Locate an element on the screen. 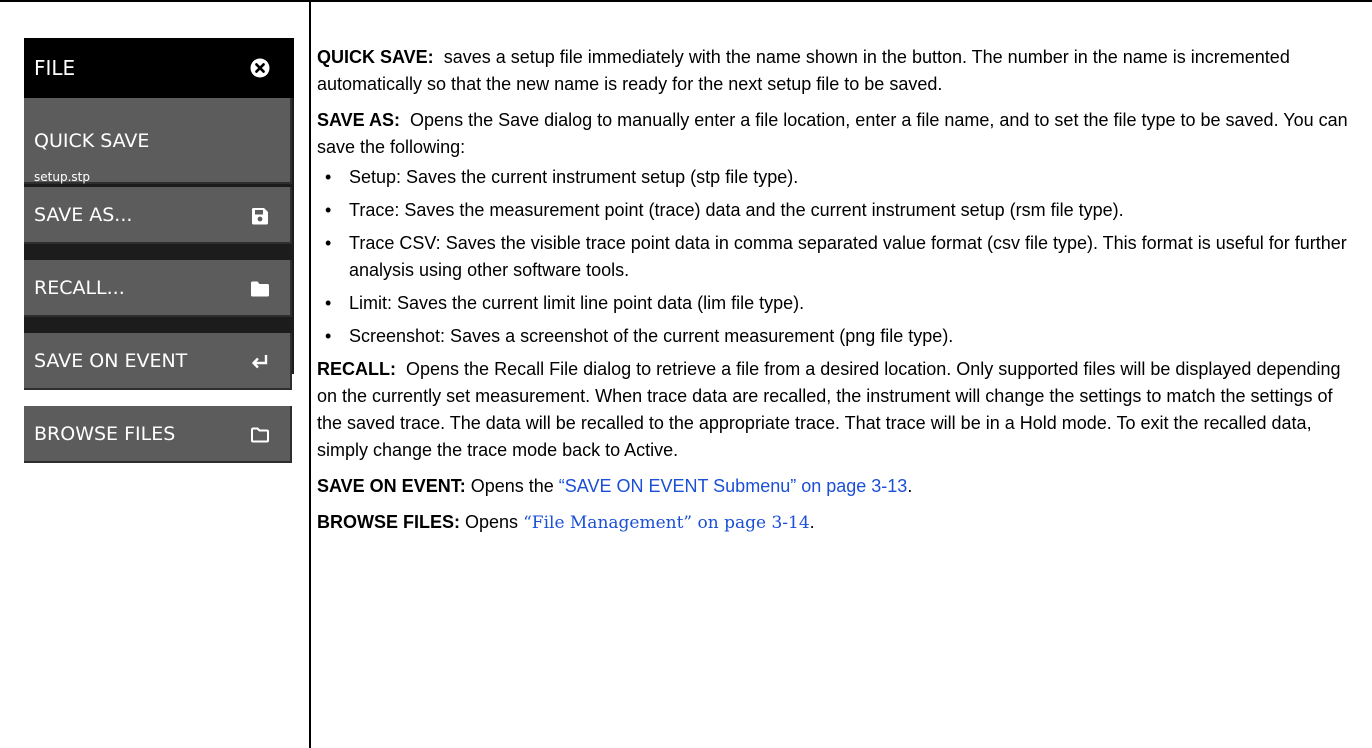 This screenshot has height=748, width=1372. menu-title: FILE is located at coordinates (55, 68).